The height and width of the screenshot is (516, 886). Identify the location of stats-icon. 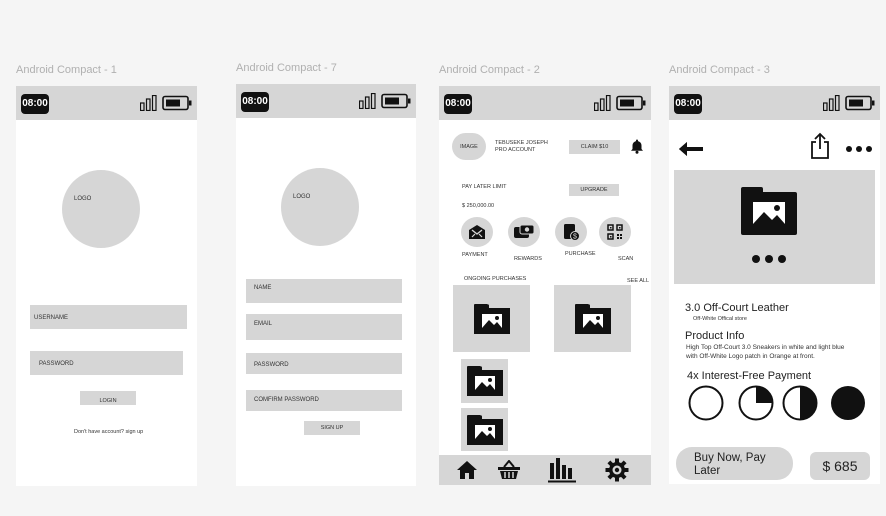
(562, 470).